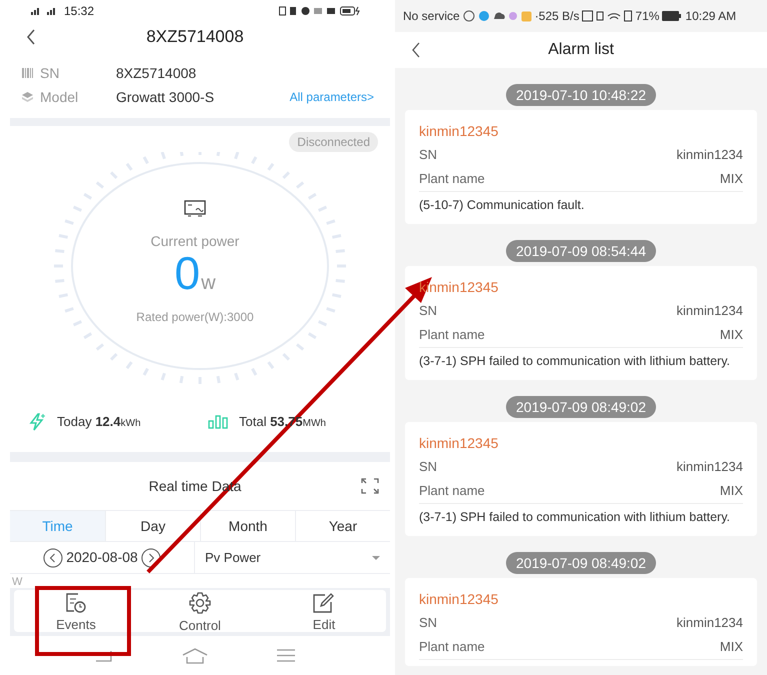 The image size is (767, 675). What do you see at coordinates (502, 205) in the screenshot?
I see `alarm-message: (5-10-7) Communication fault.` at bounding box center [502, 205].